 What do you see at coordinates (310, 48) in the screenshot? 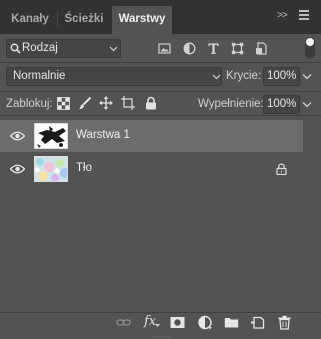
I see `filter-toggle-switch` at bounding box center [310, 48].